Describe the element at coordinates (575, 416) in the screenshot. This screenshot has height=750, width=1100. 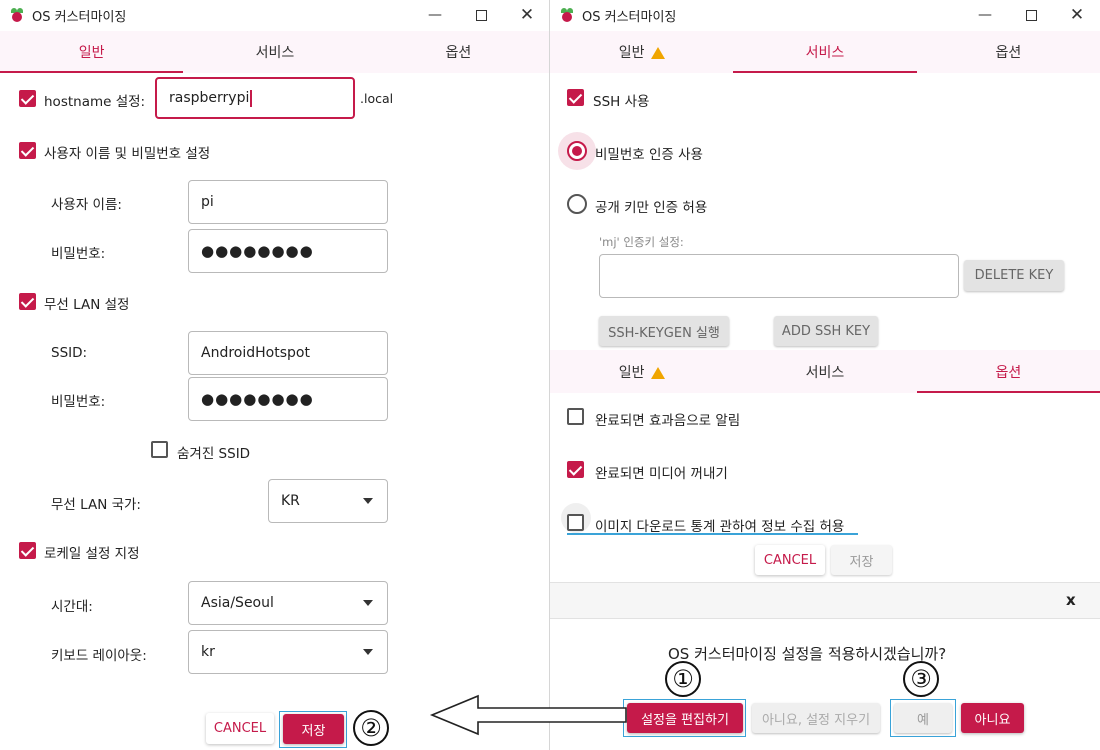
I see `beep-checkbox` at that location.